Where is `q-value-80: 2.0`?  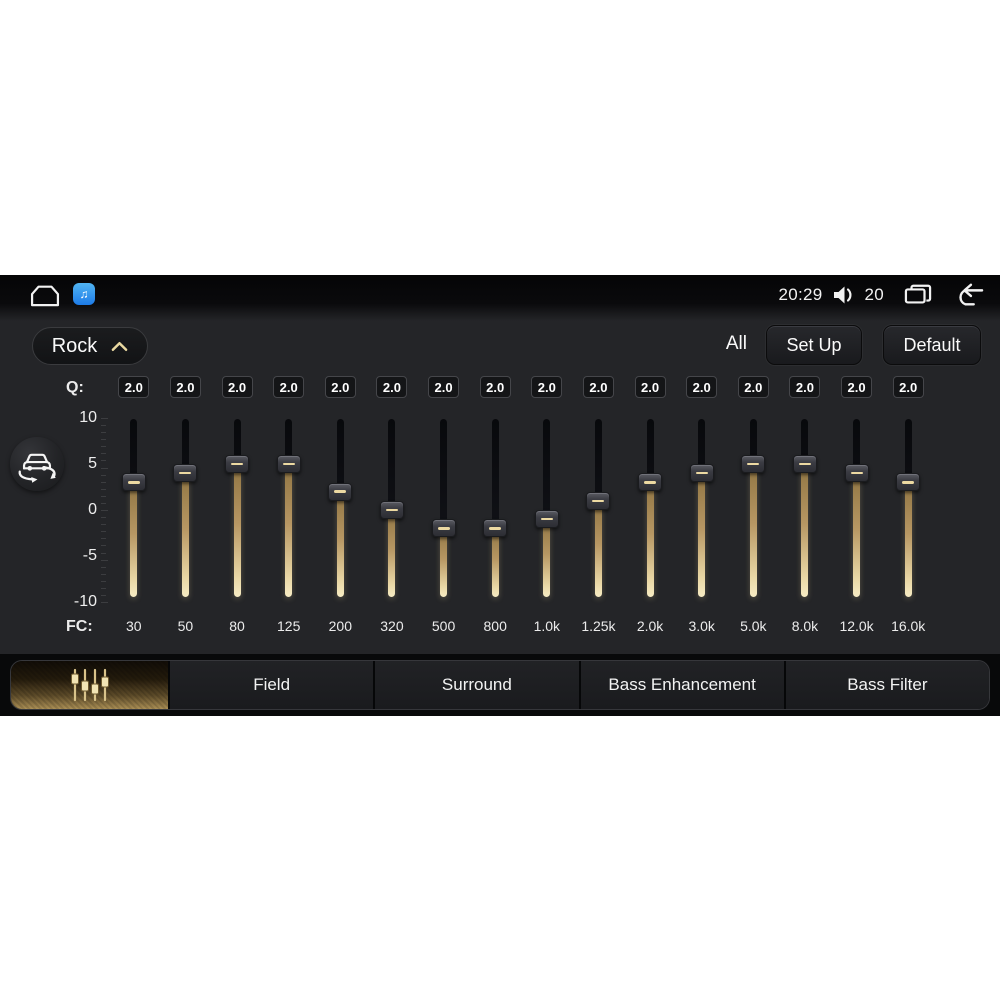
q-value-80: 2.0 is located at coordinates (237, 387).